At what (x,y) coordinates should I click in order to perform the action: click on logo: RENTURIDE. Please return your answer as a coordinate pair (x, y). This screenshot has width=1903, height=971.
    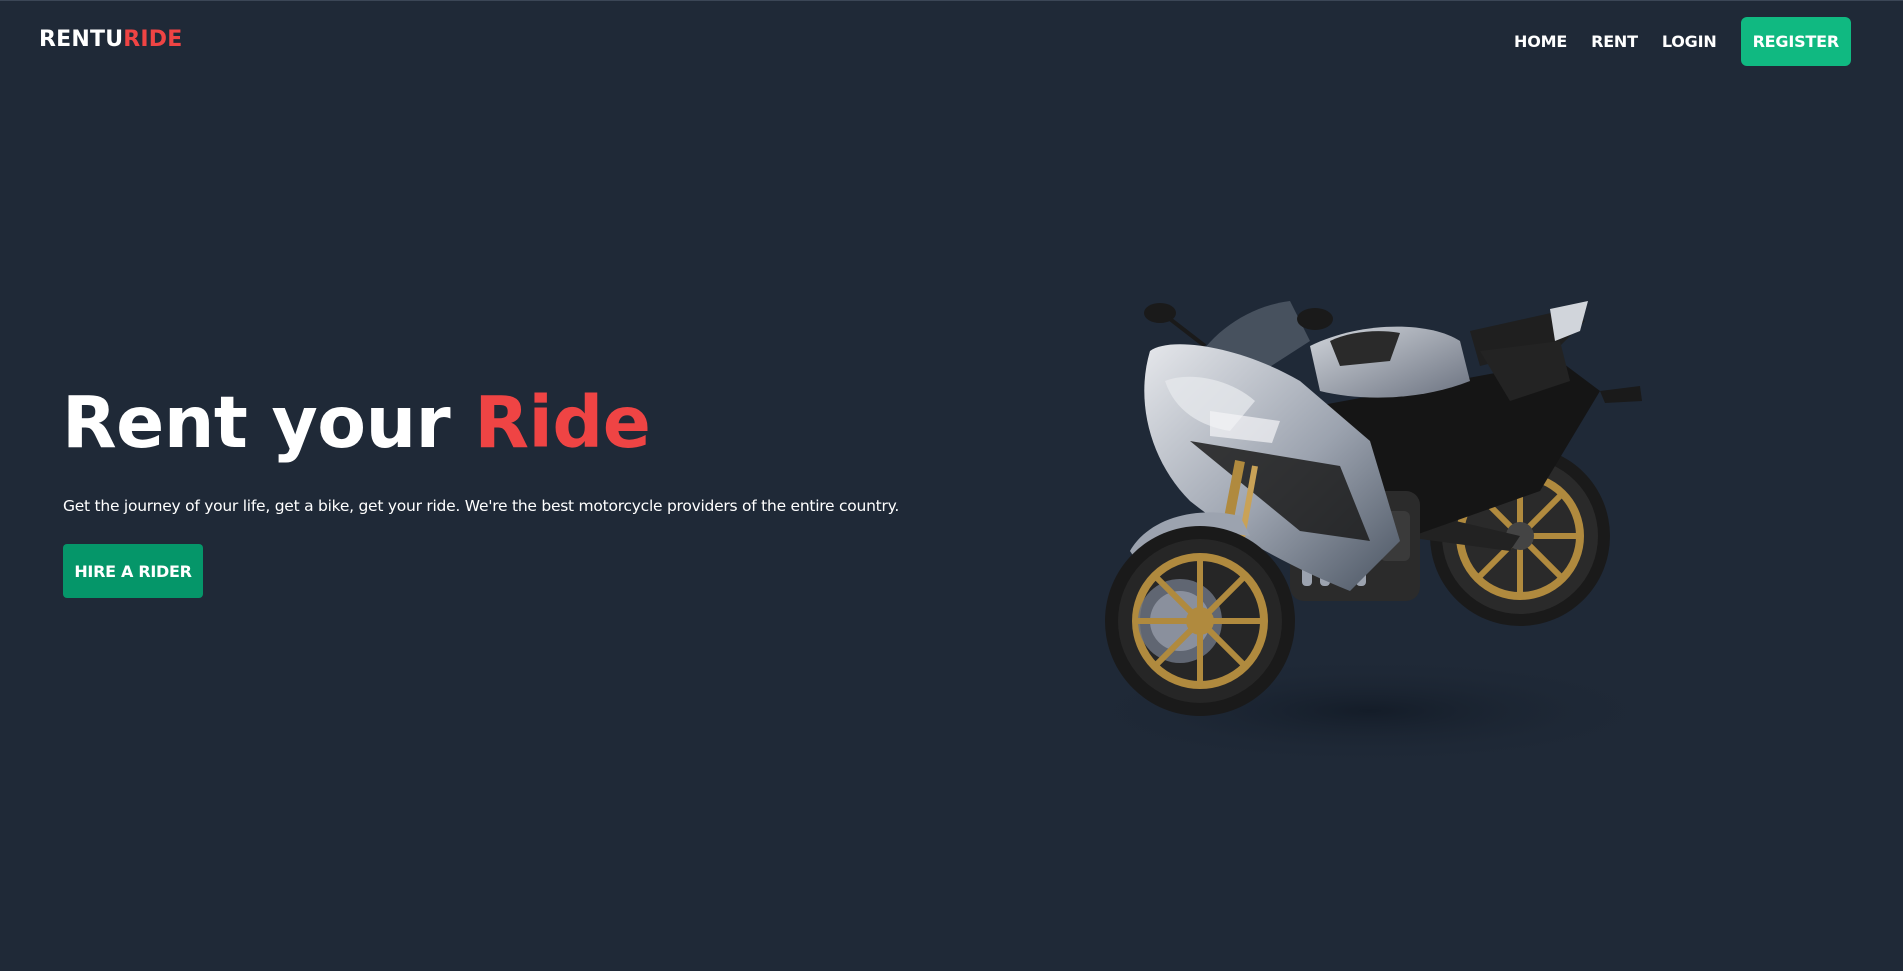
    Looking at the image, I should click on (110, 39).